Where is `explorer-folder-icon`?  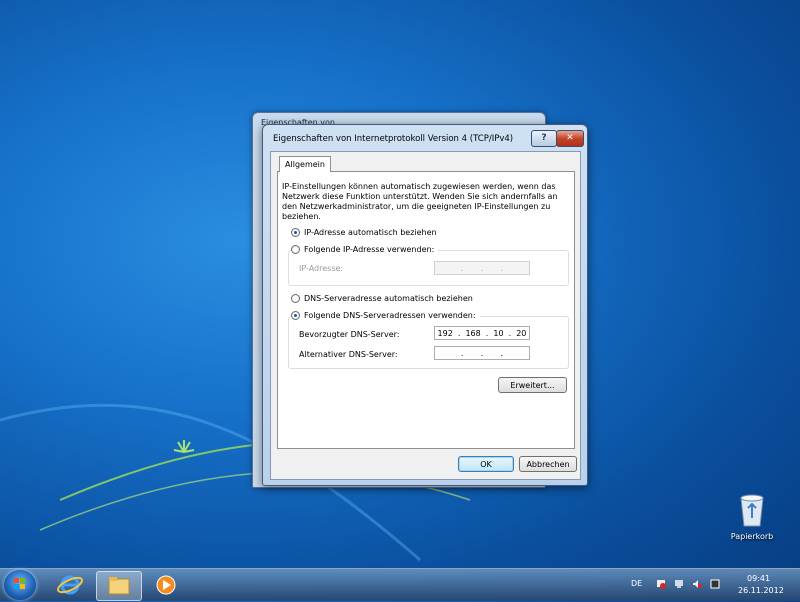 explorer-folder-icon is located at coordinates (119, 586).